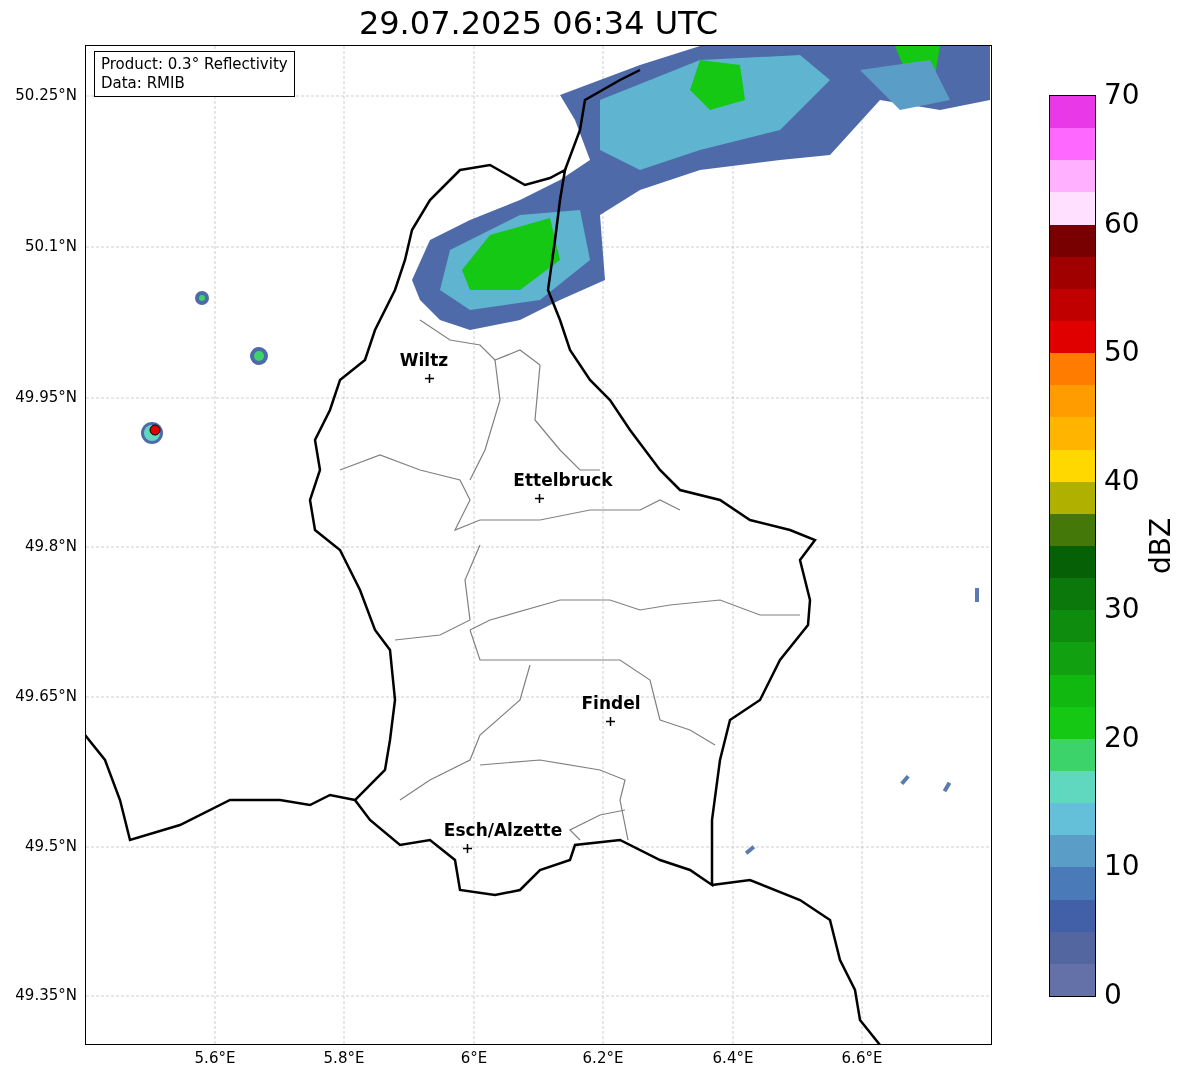 Image resolution: width=1184 pixels, height=1081 pixels. Describe the element at coordinates (344, 1058) in the screenshot. I see `axis-label: 5.8°E` at that location.